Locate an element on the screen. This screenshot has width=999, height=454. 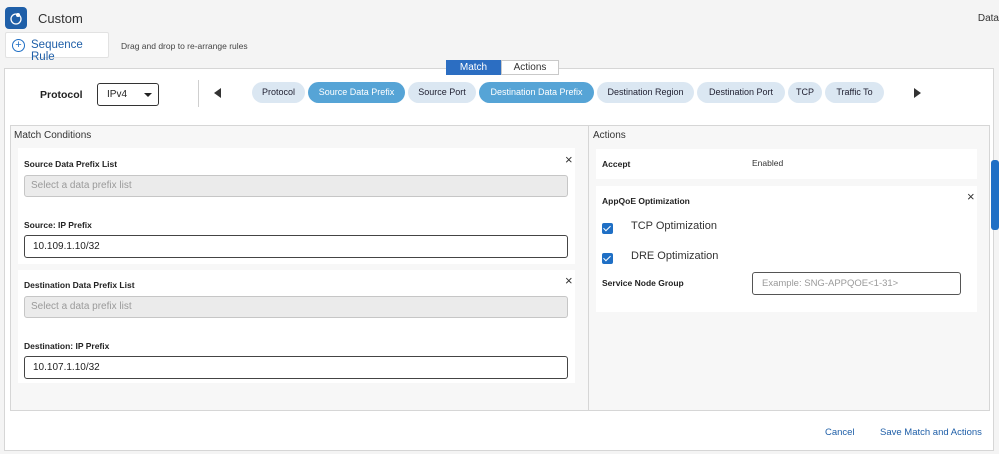
destination-ip-input: 10.107.1.10/32 is located at coordinates (296, 367).